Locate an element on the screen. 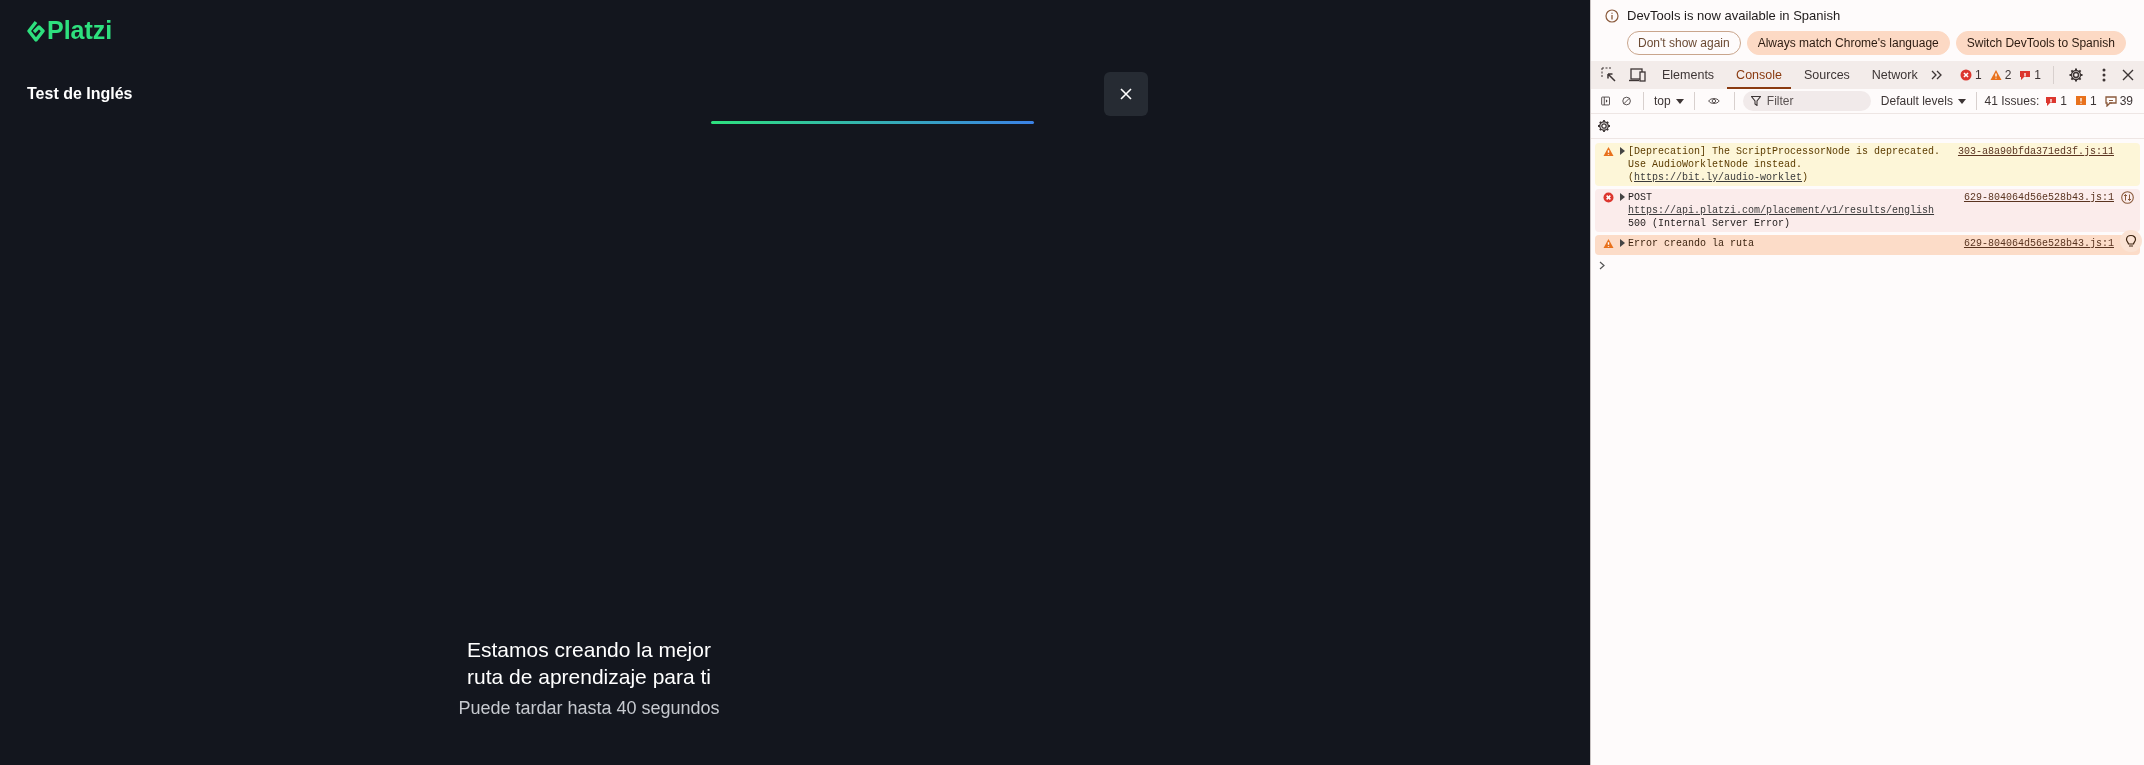  message-text: [Deprecation] The ScriptProcessorNode is deprecated. Use AudioWorkletNode instead. (https://bit.ly/audio-worklet) is located at coordinates (1785, 164).